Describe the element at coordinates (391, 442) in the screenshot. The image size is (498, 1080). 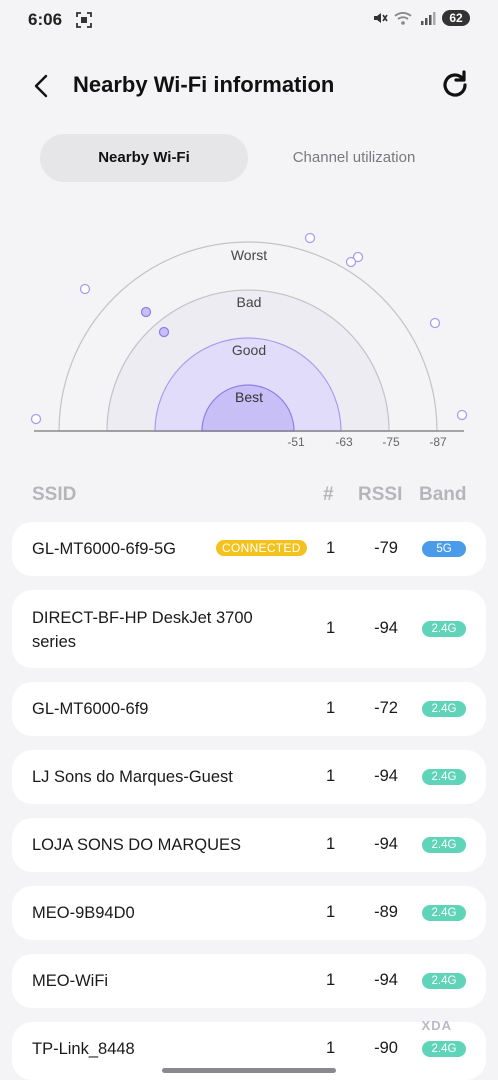
I see `scale-label-75: -75` at that location.